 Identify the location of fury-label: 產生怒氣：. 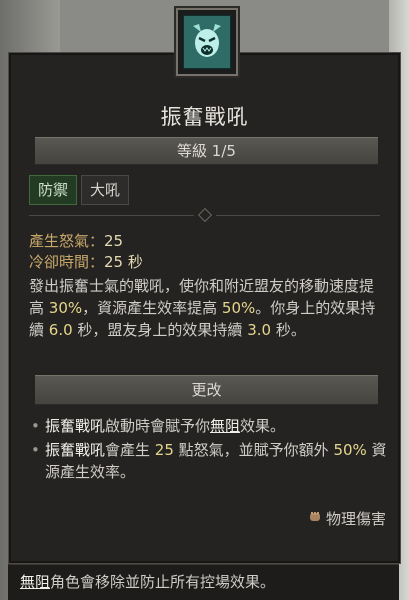
(67, 241).